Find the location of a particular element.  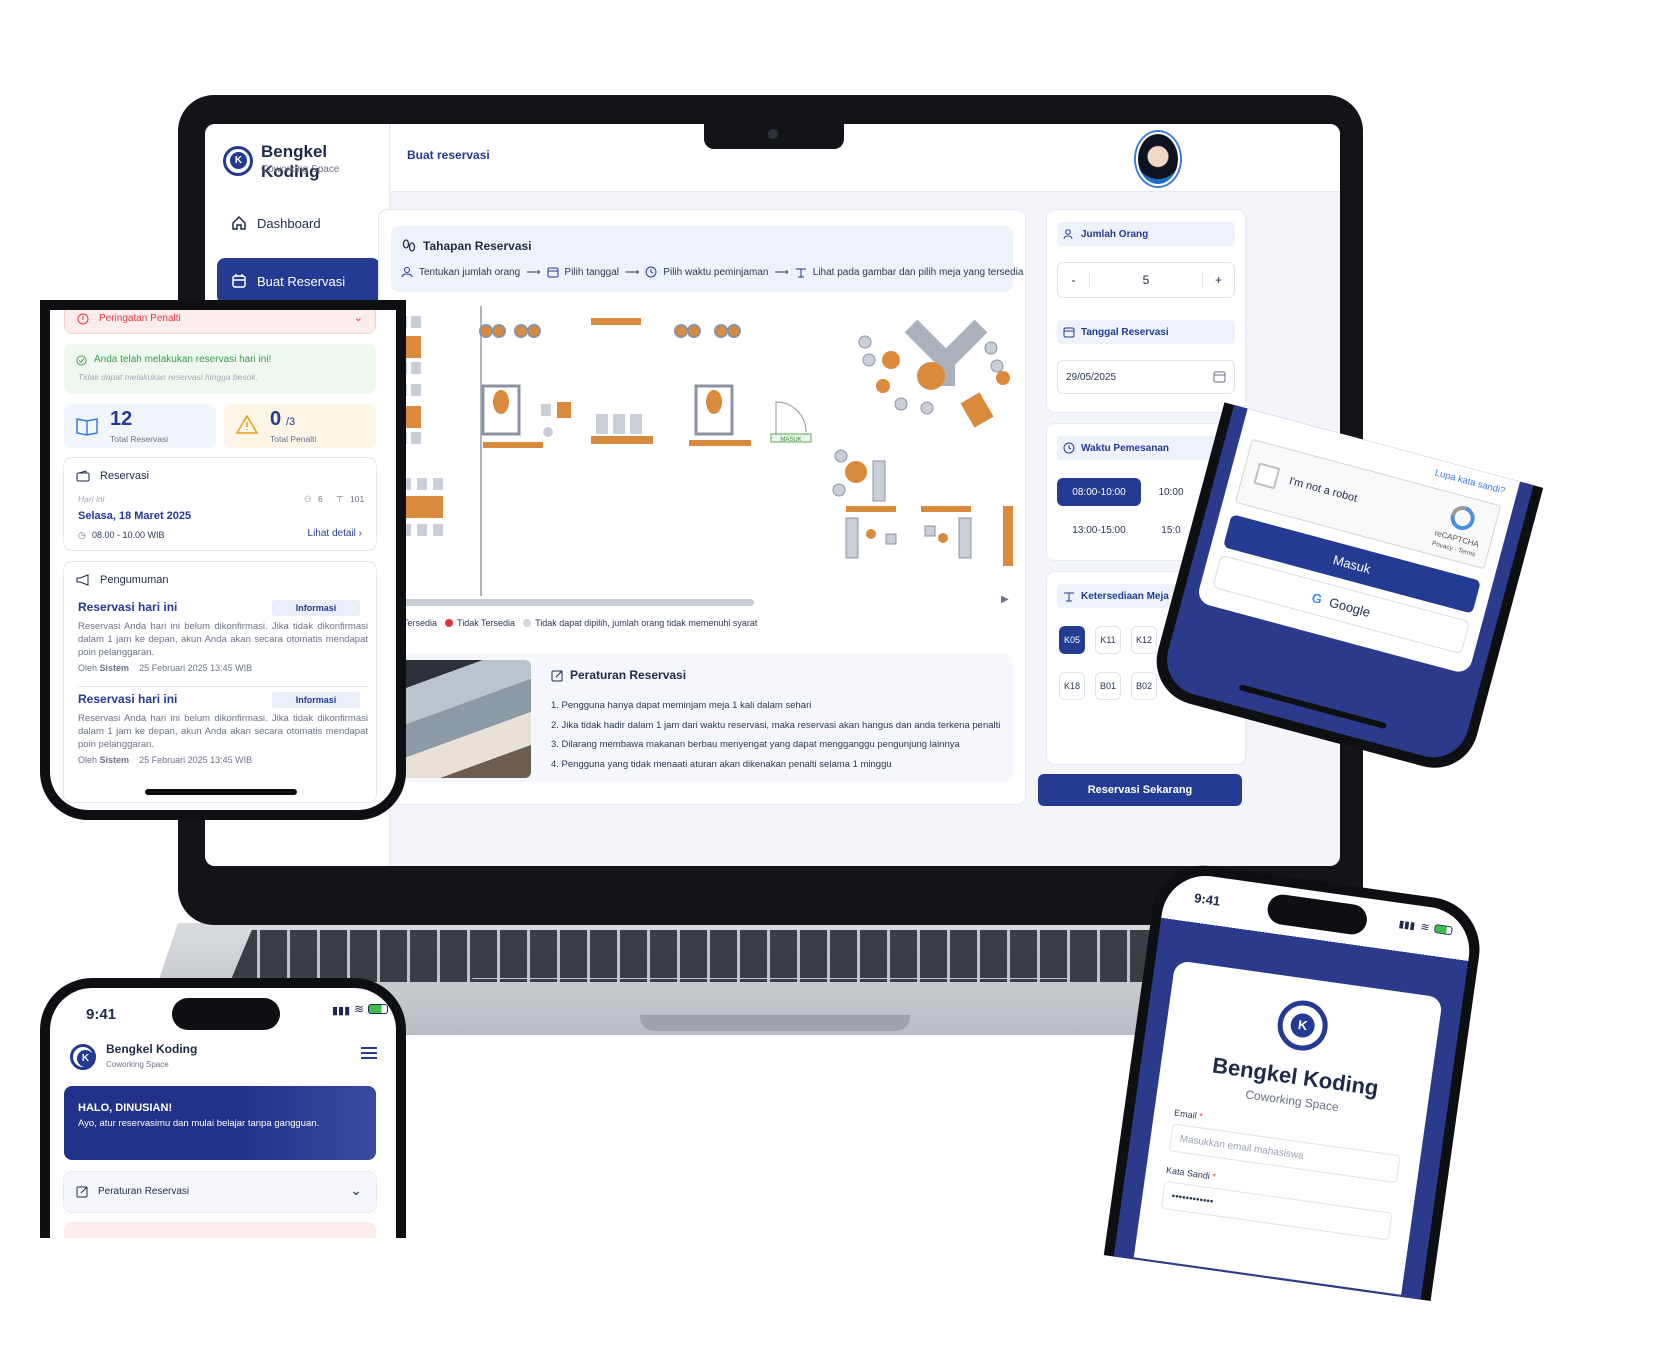

password-input: •••••••••••• is located at coordinates (1276, 1210).